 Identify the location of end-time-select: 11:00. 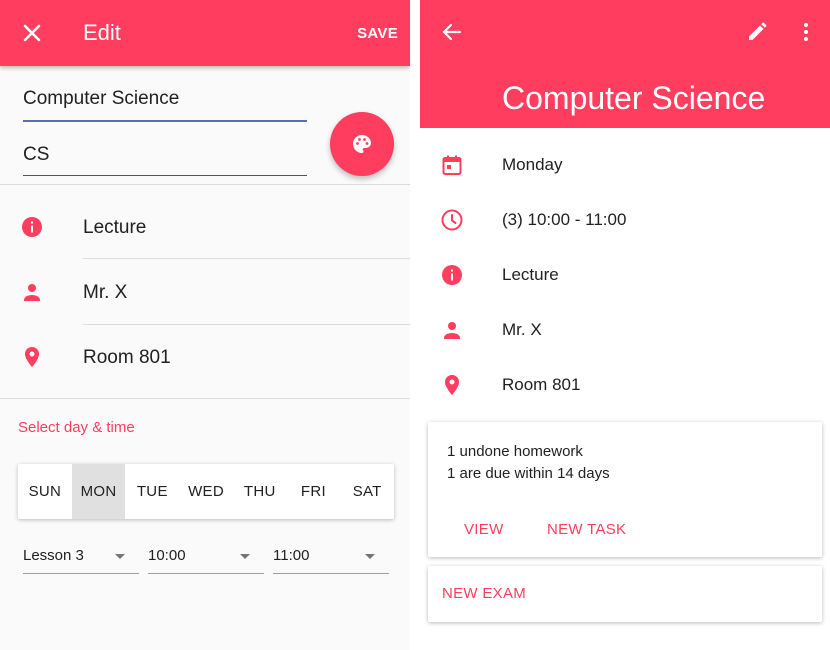
(331, 558).